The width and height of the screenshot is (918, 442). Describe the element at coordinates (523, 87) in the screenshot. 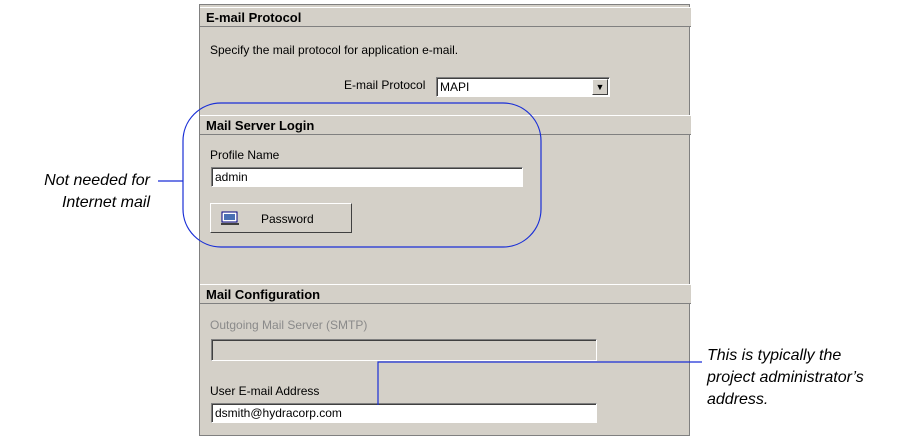

I see `email-protocol-select: MAPI ▼` at that location.